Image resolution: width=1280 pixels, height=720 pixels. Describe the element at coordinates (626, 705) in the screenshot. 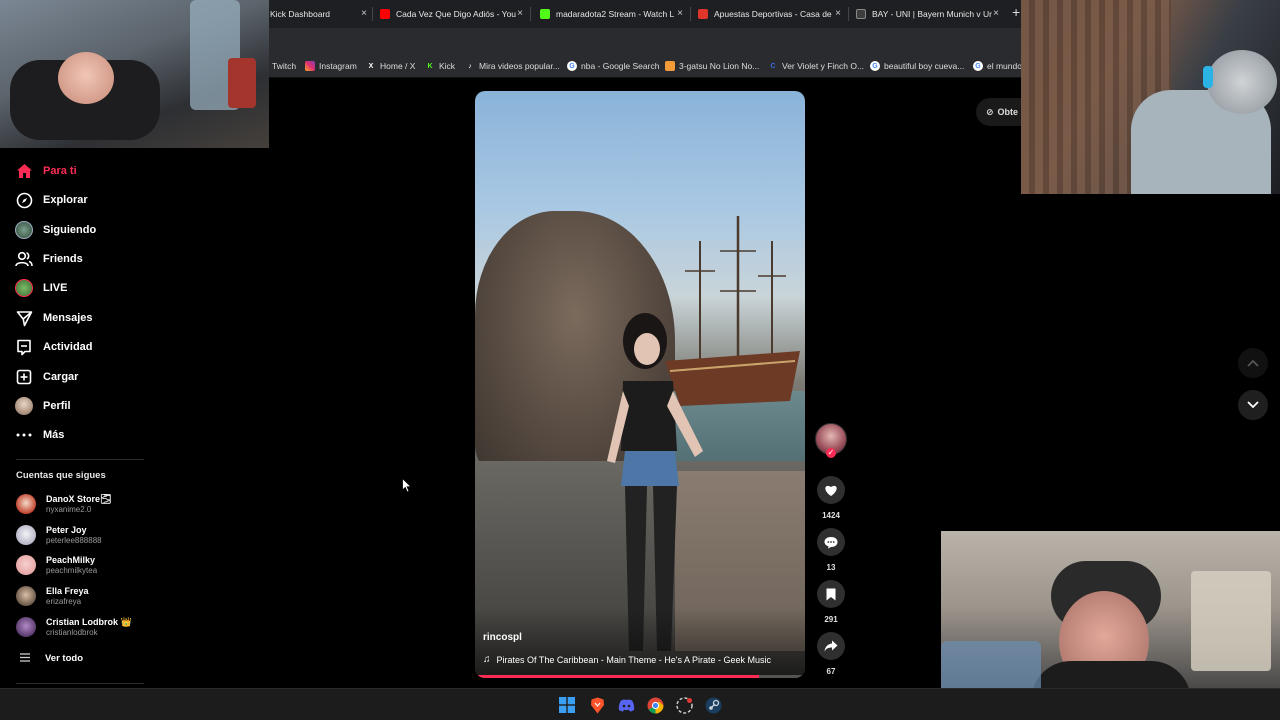

I see `discord-icon` at that location.